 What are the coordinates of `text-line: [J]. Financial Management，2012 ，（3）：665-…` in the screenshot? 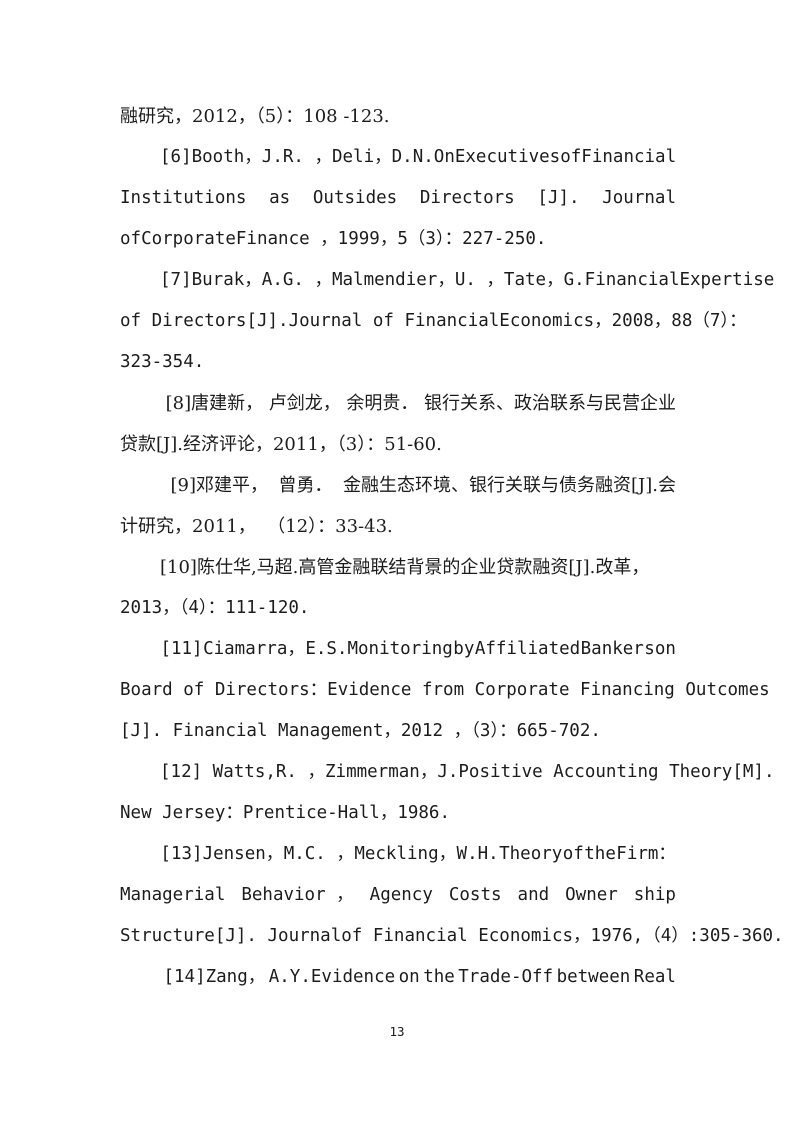 It's located at (398, 731).